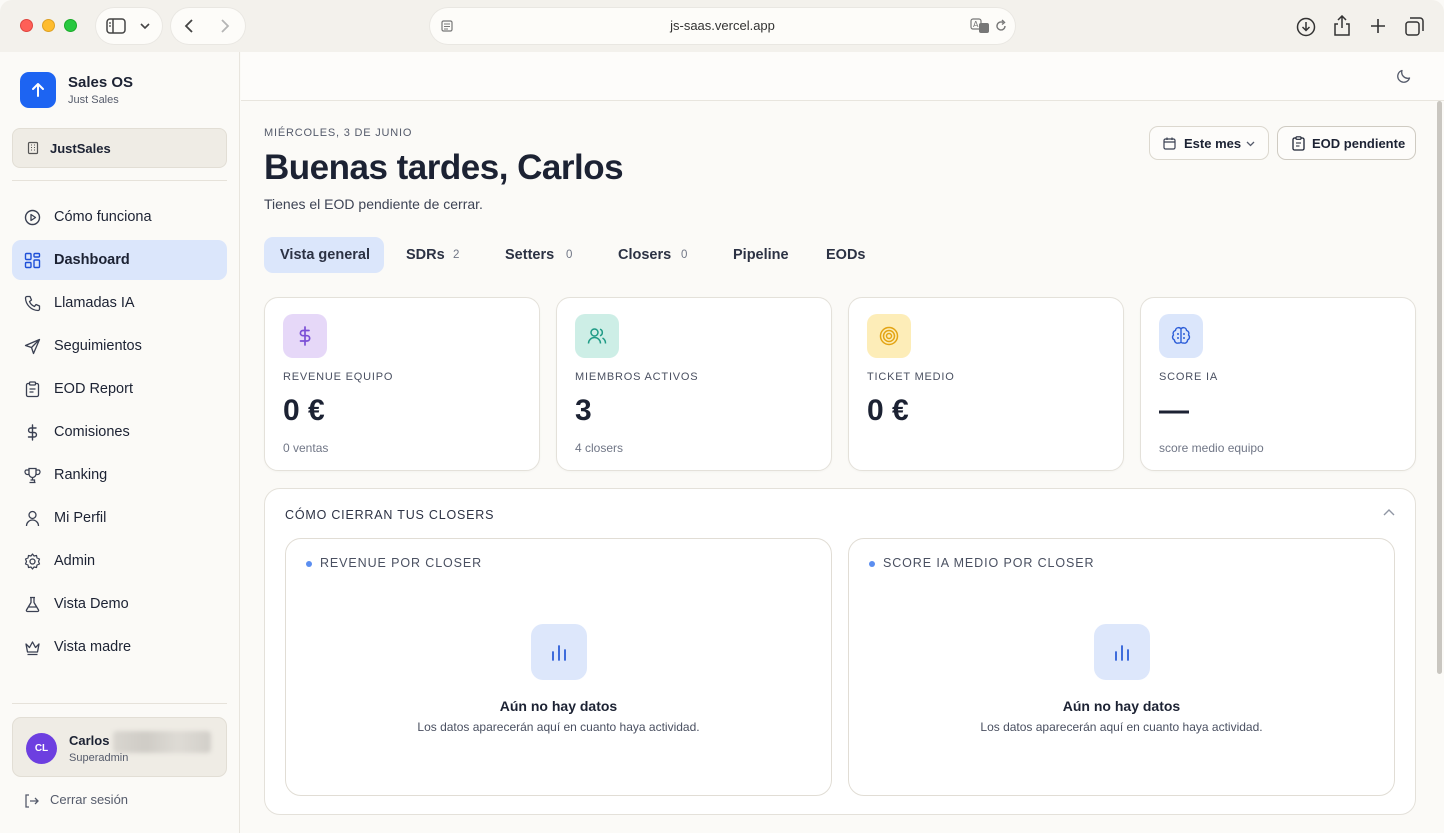 This screenshot has height=833, width=1444. I want to click on arrow-up-icon, so click(38, 90).